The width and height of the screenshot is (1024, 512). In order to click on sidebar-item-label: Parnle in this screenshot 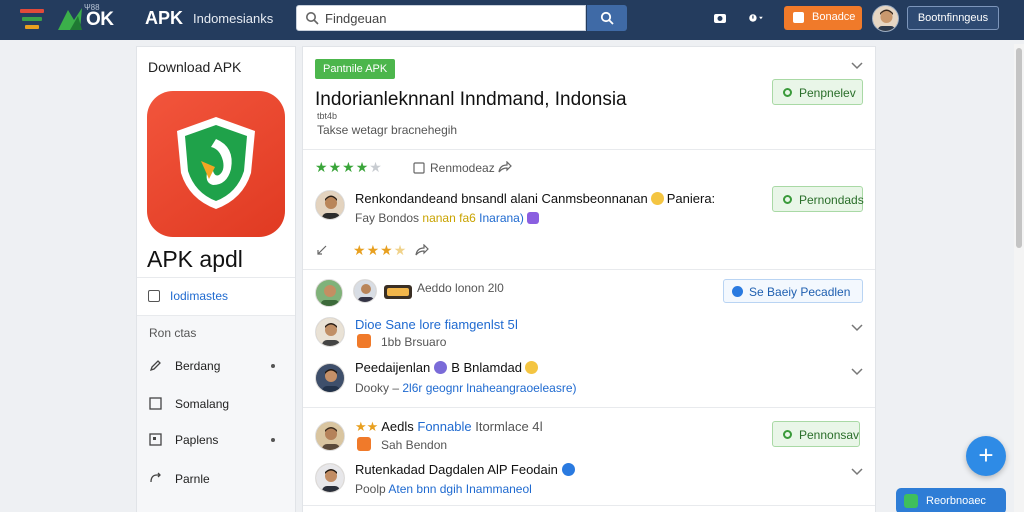, I will do `click(192, 479)`.